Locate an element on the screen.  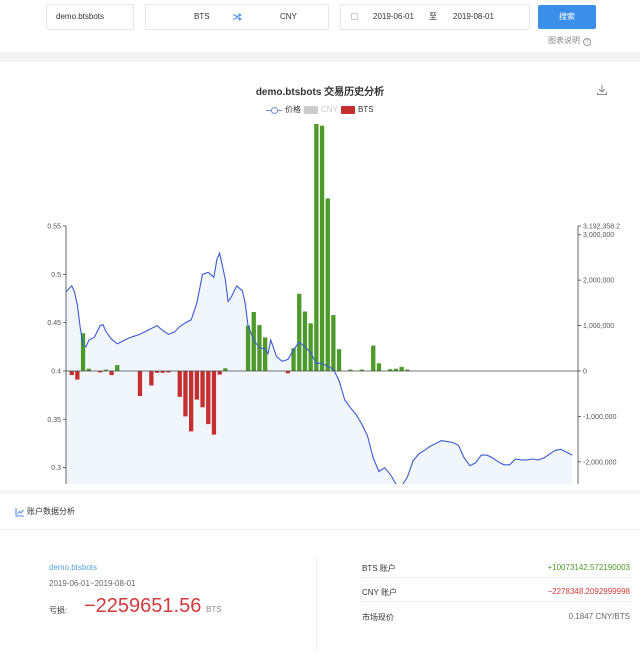
y-right-tick-label-5: 1,000,000 is located at coordinates (598, 326).